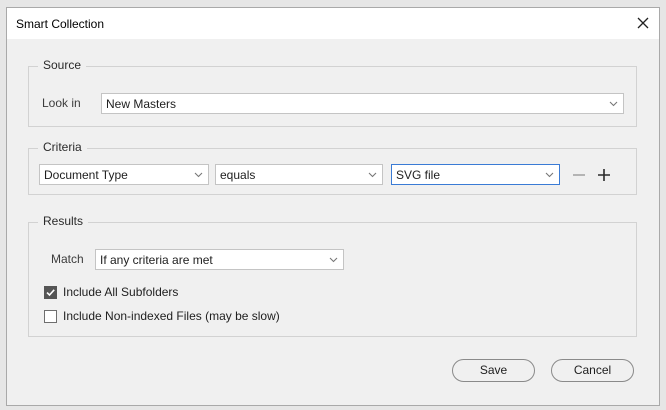 The width and height of the screenshot is (666, 410). I want to click on criteria-value-select: SVG file, so click(475, 174).